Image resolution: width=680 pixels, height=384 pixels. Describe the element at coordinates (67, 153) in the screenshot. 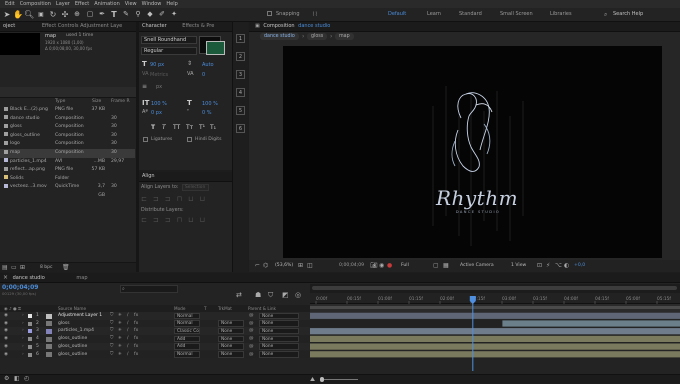

I see `project-item: map Composition 30` at that location.